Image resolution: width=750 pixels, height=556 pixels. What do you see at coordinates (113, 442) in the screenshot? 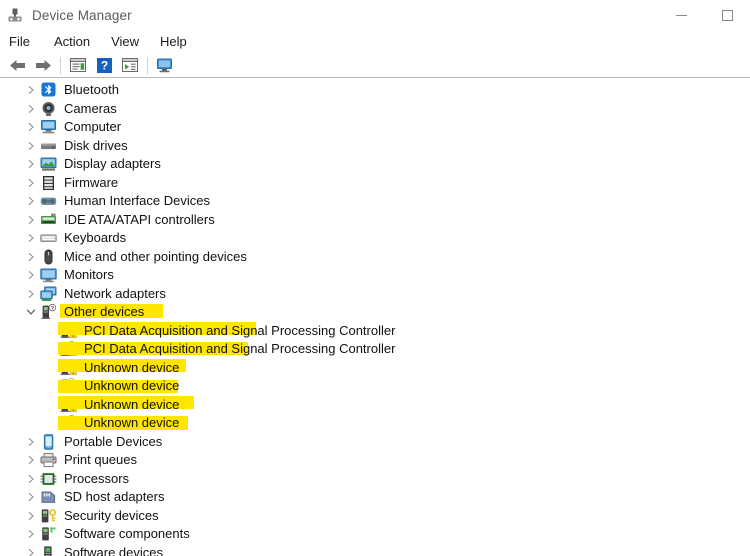
I see `tree-item-label-wrap: Portable Devices` at bounding box center [113, 442].